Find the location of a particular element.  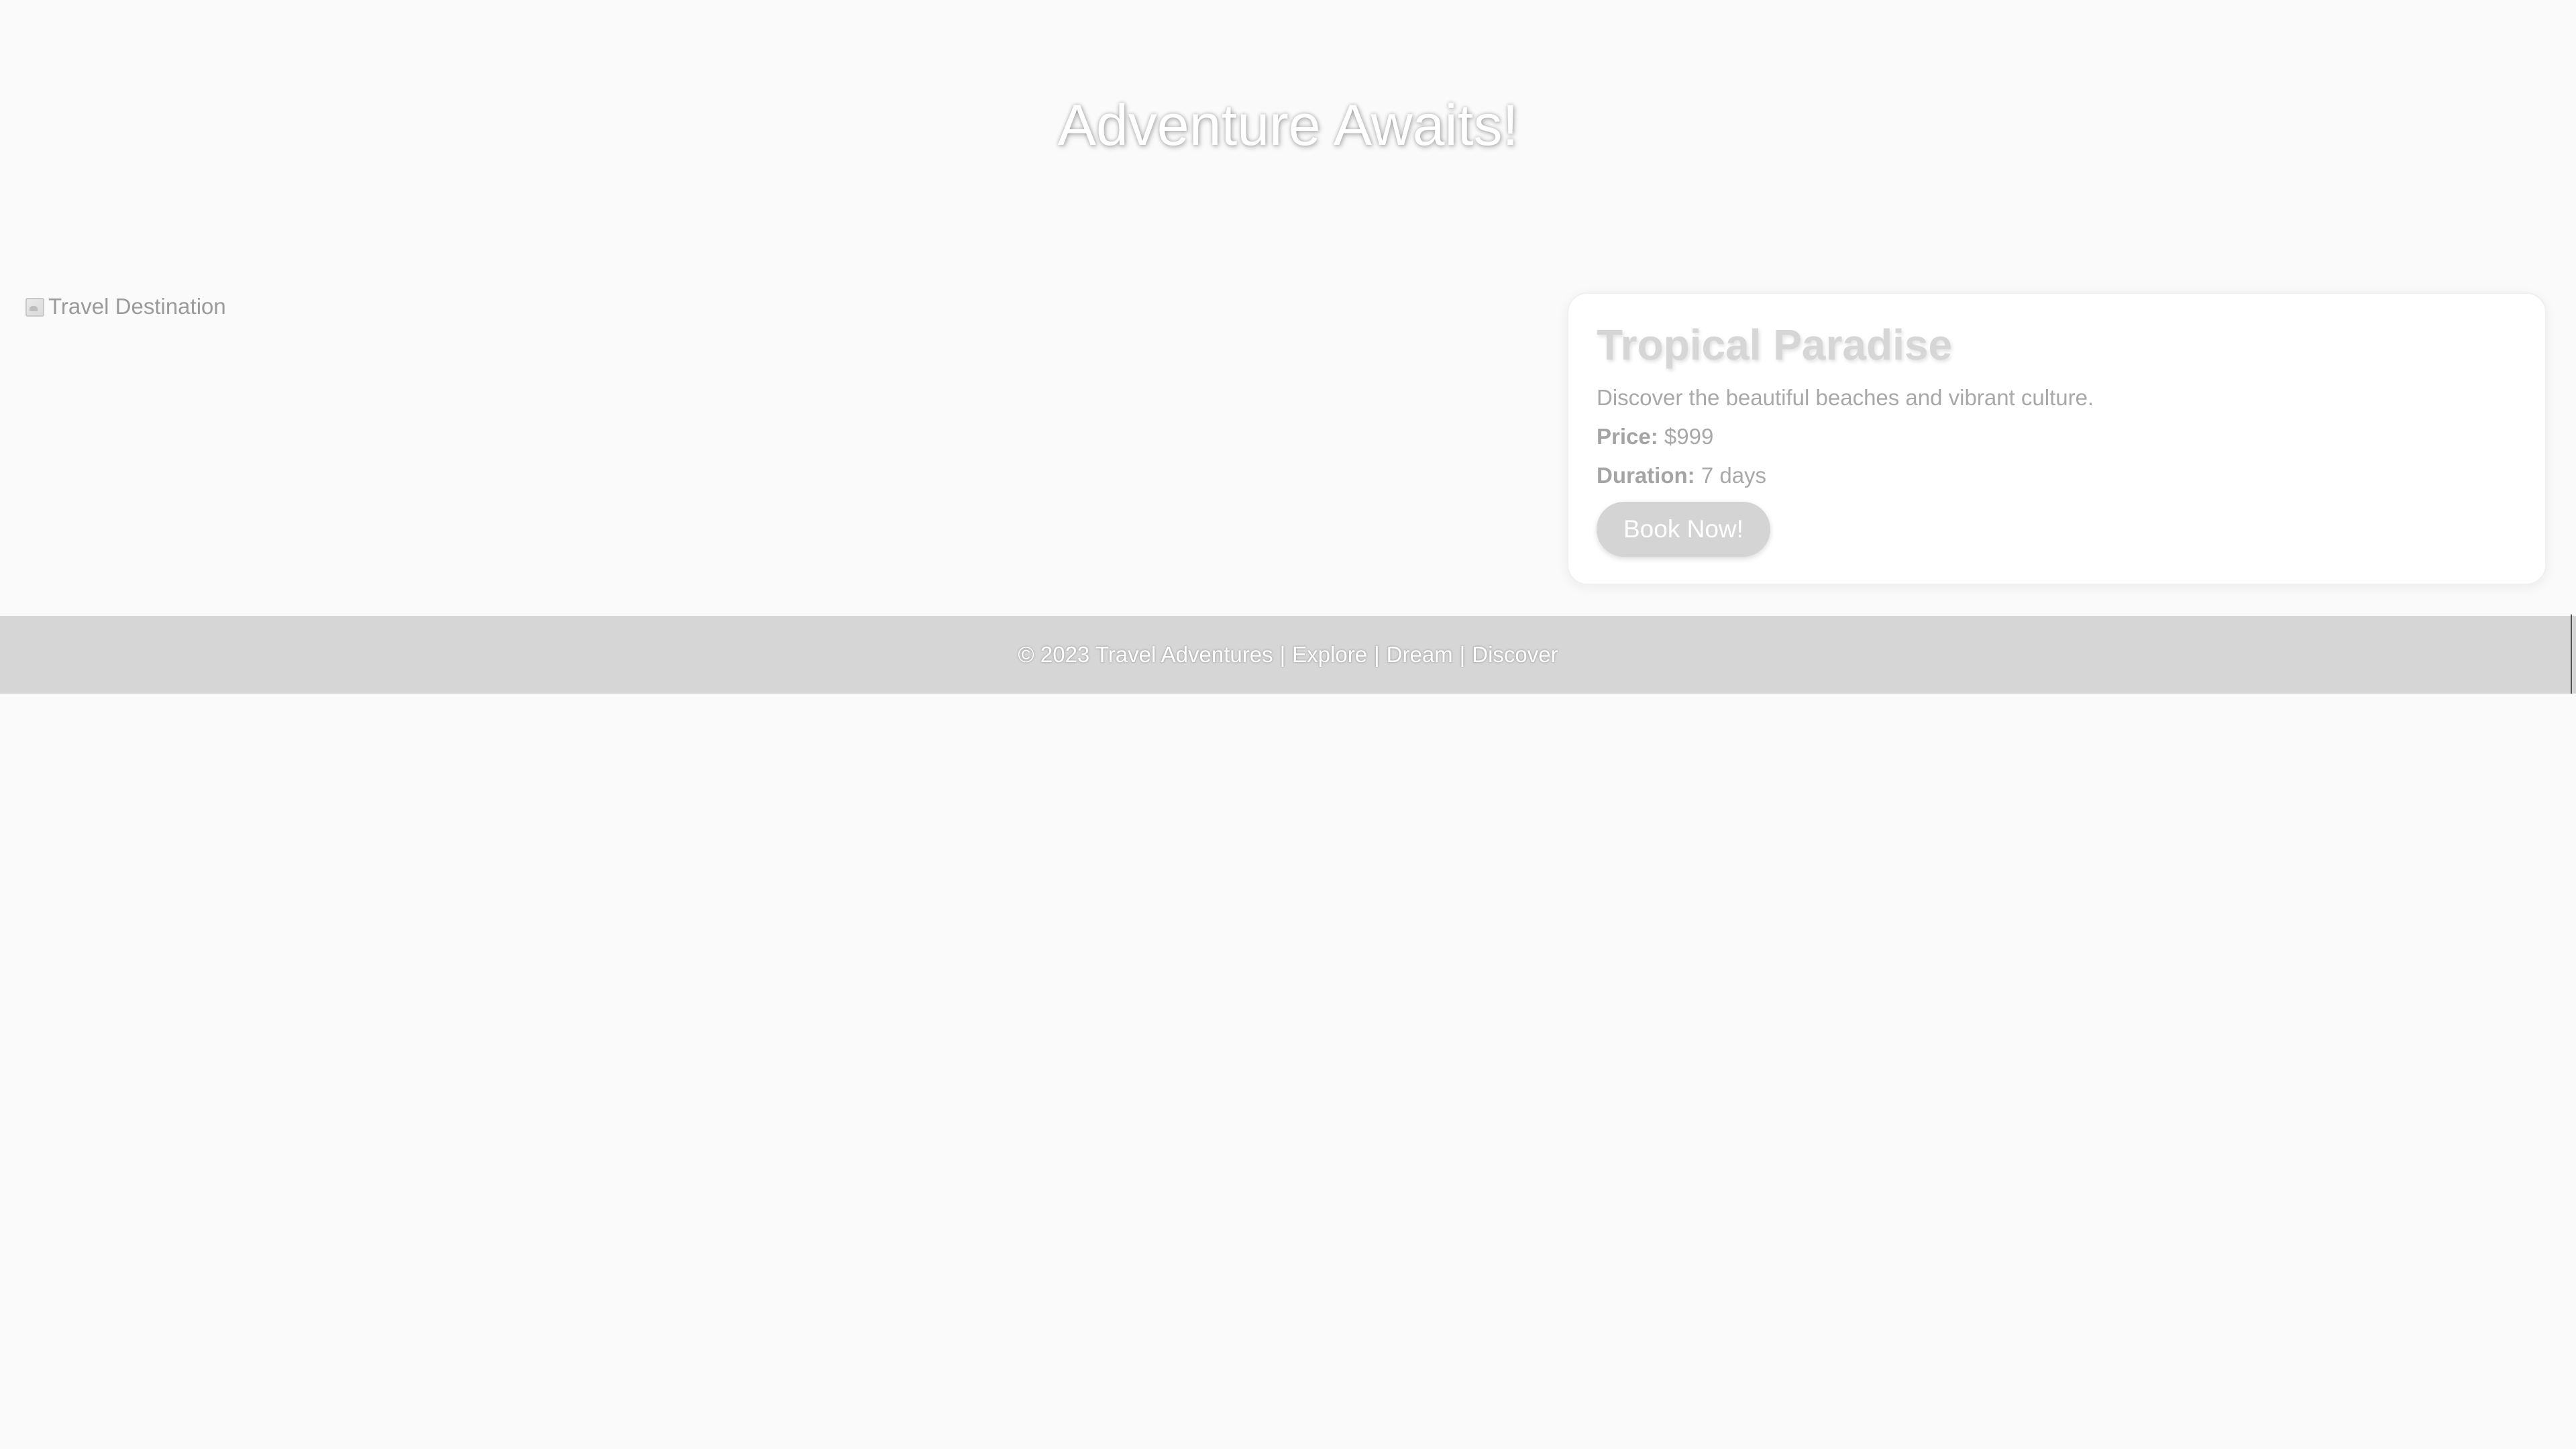

duration-label: Duration: is located at coordinates (1646, 475).